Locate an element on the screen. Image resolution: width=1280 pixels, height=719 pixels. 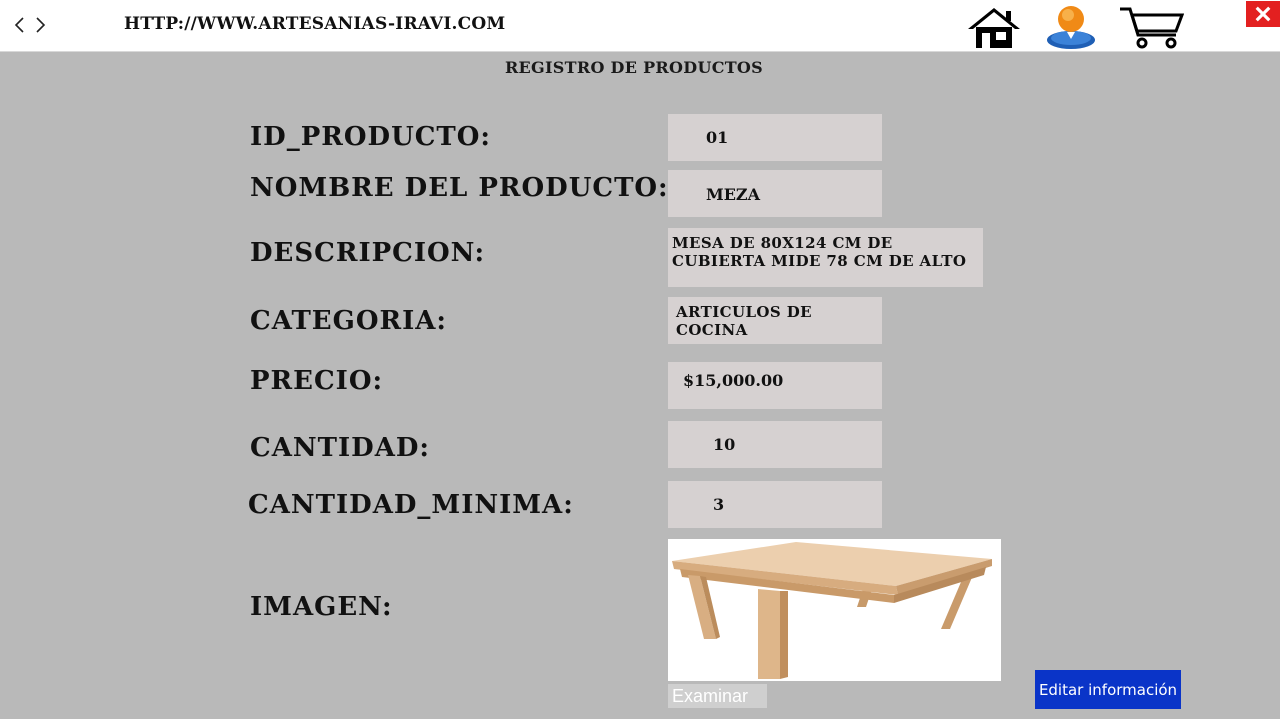
user-icon is located at coordinates (1071, 26).